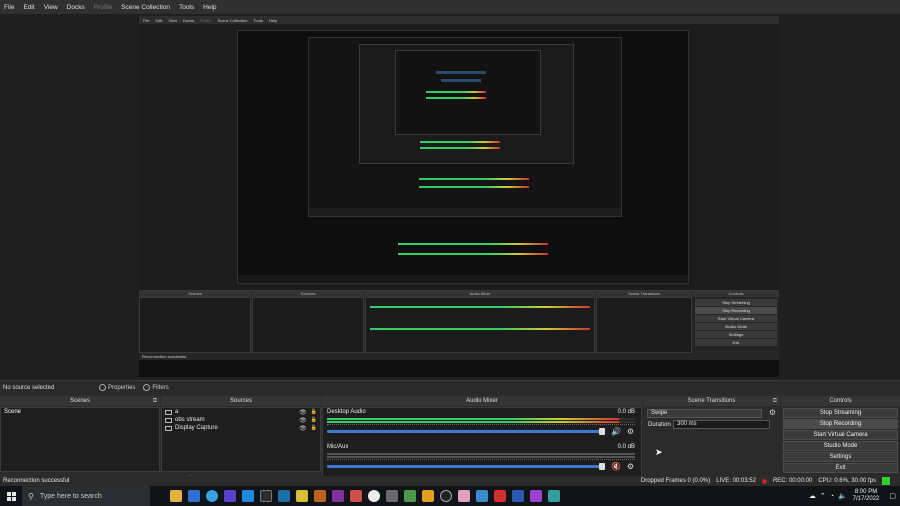 The height and width of the screenshot is (506, 900). Describe the element at coordinates (704, 413) in the screenshot. I see `transition-select: Swipe` at that location.